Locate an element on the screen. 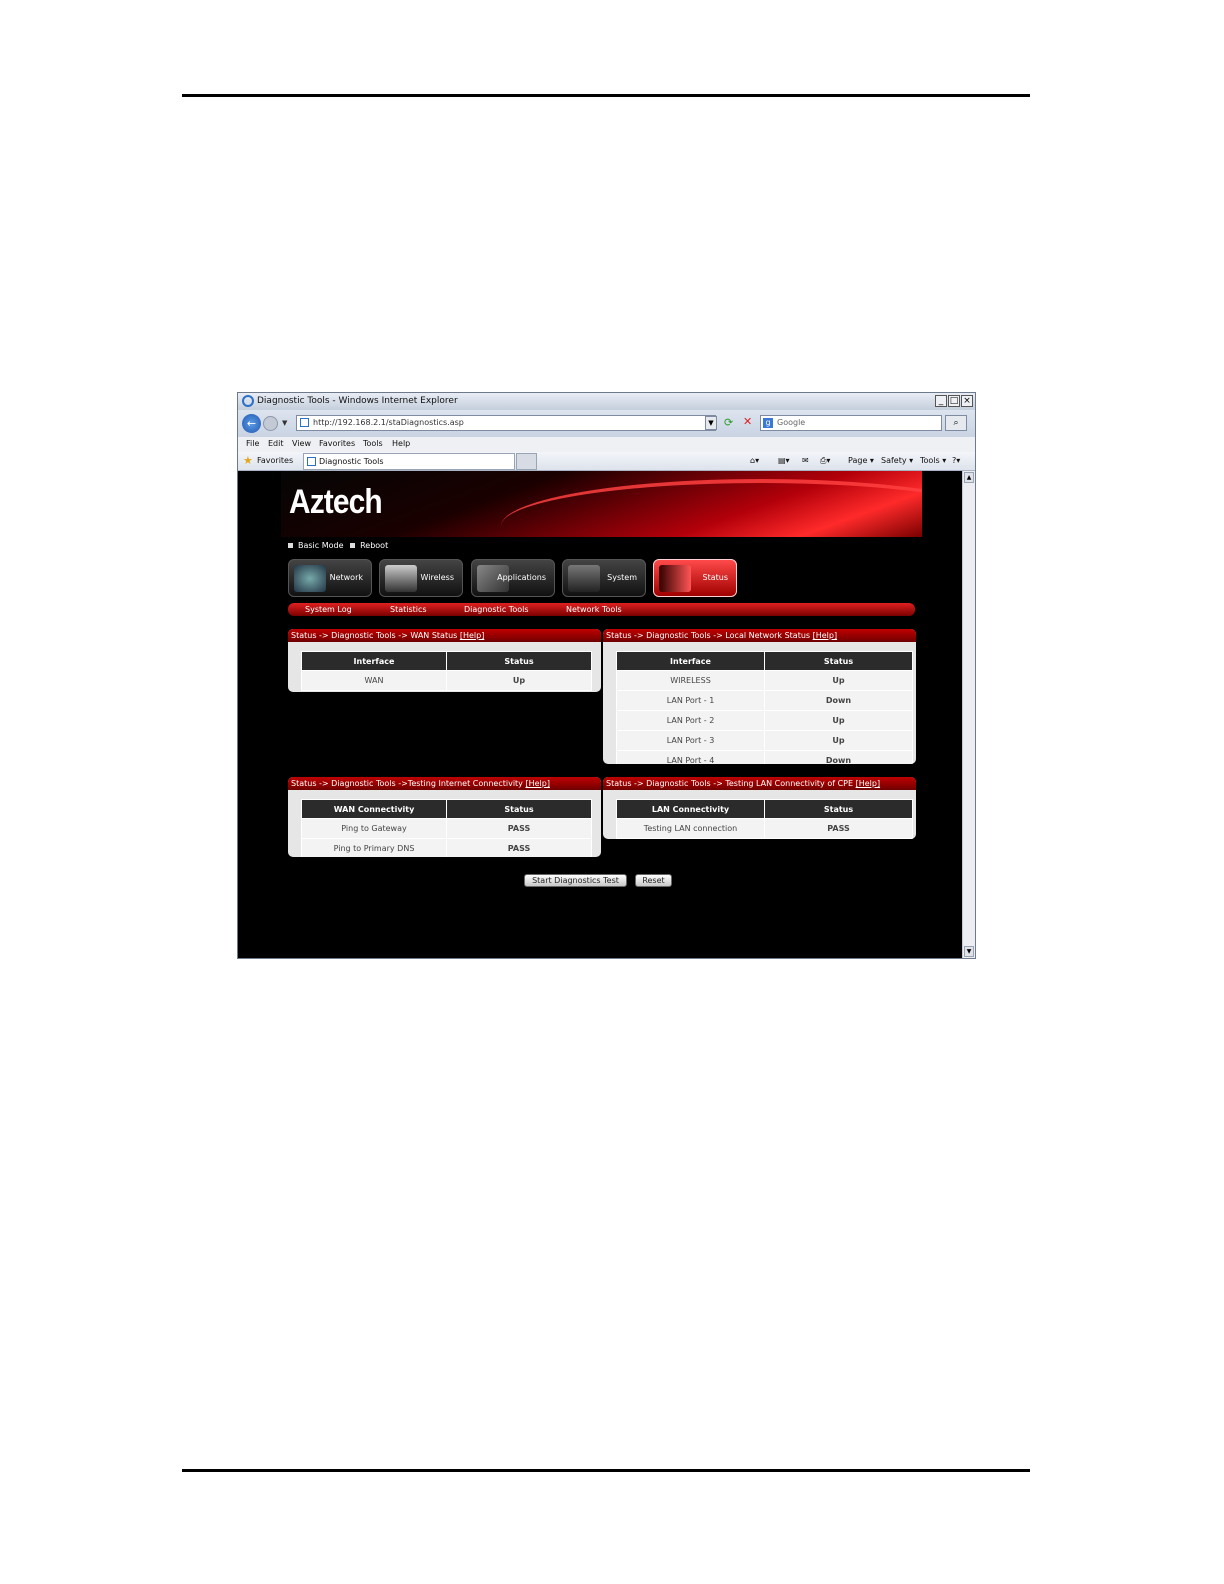 Image resolution: width=1224 pixels, height=1584 pixels. tab-wireless: Wireless is located at coordinates (421, 578).